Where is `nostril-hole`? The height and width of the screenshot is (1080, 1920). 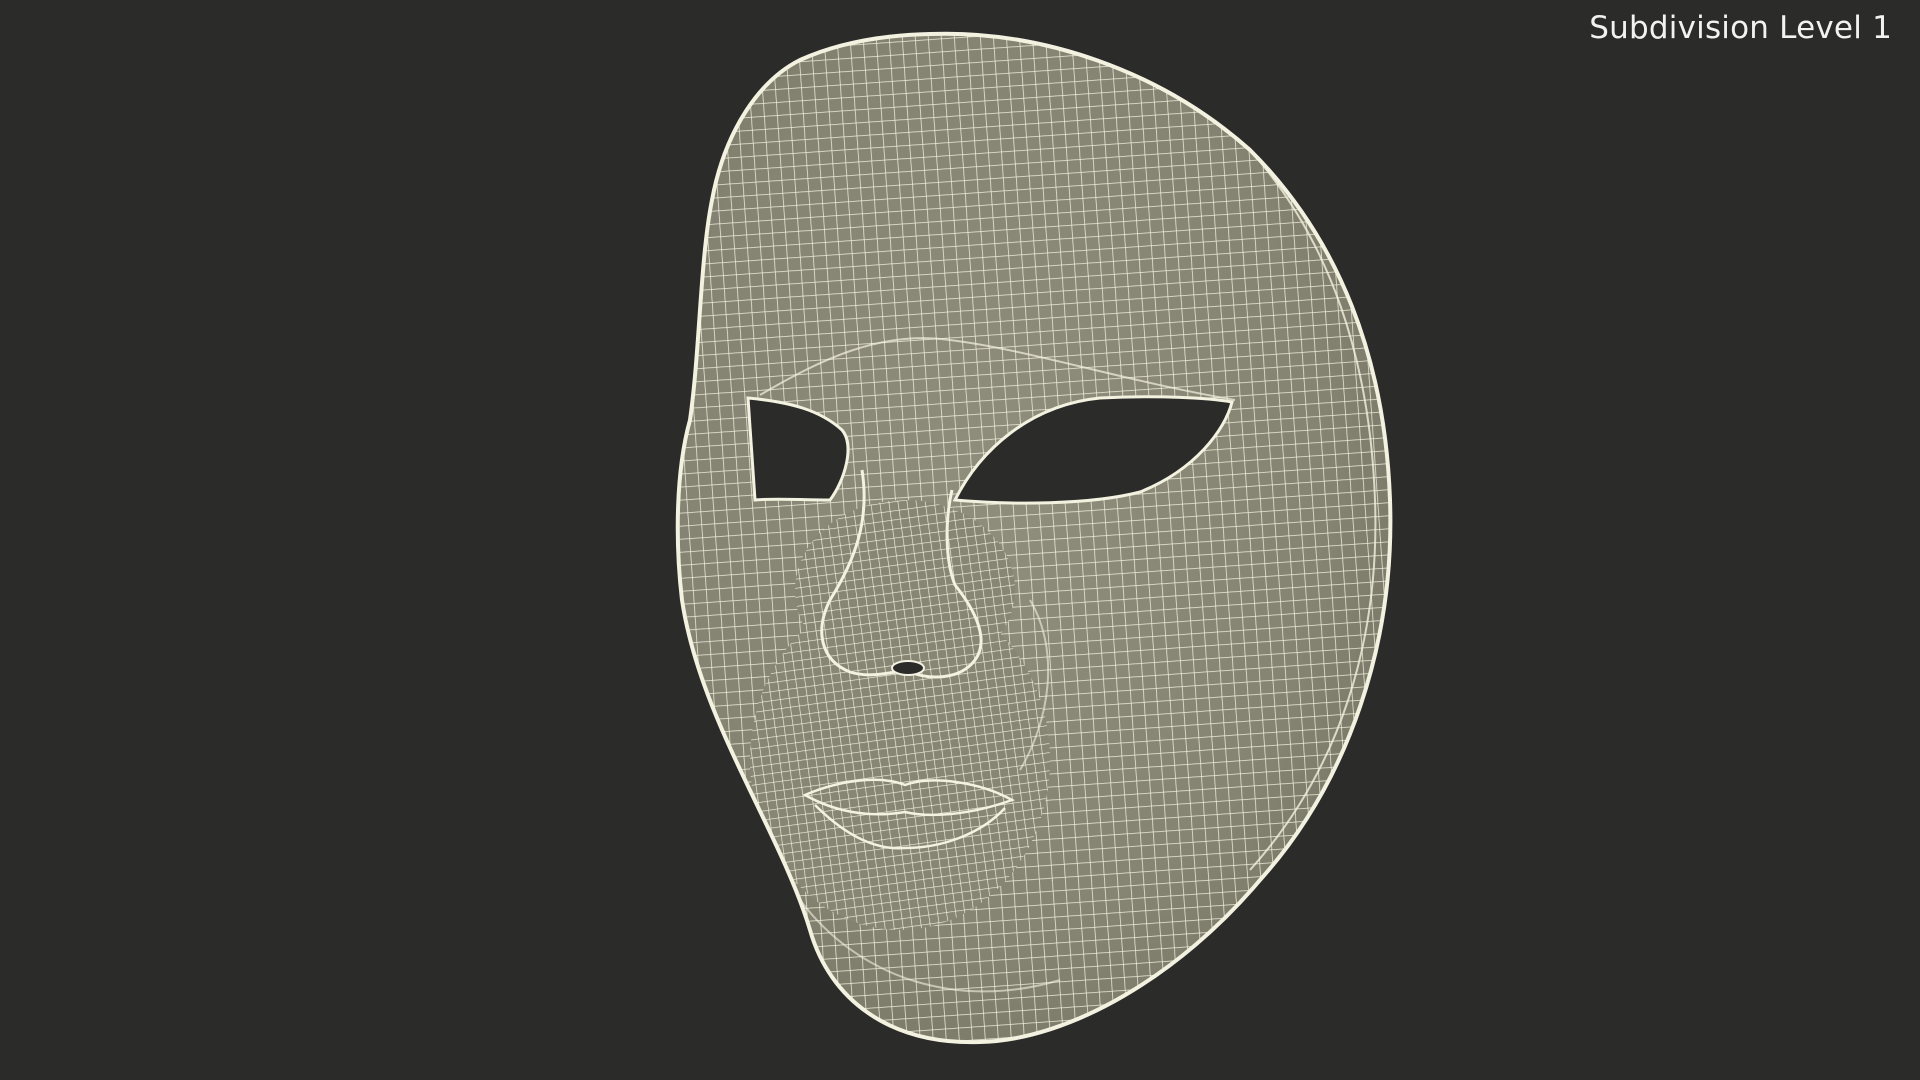
nostril-hole is located at coordinates (908, 668).